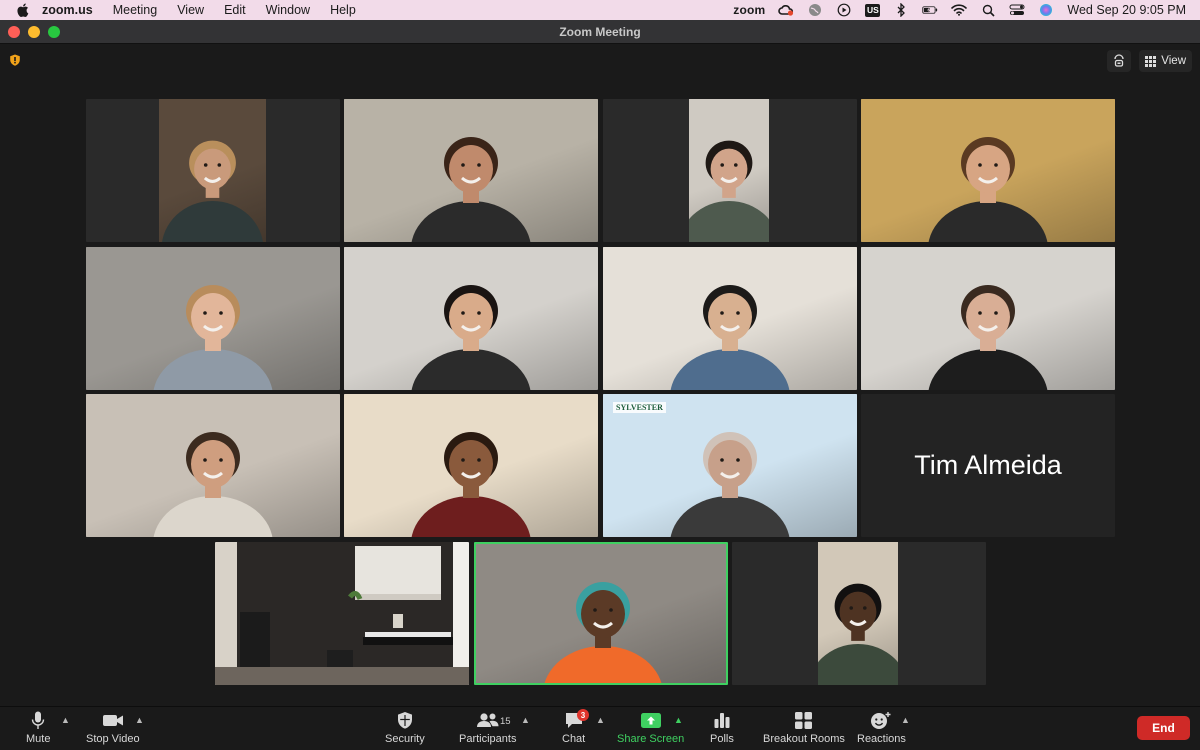 This screenshot has width=1200, height=750. What do you see at coordinates (288, 10) in the screenshot?
I see `menu-window: Window` at bounding box center [288, 10].